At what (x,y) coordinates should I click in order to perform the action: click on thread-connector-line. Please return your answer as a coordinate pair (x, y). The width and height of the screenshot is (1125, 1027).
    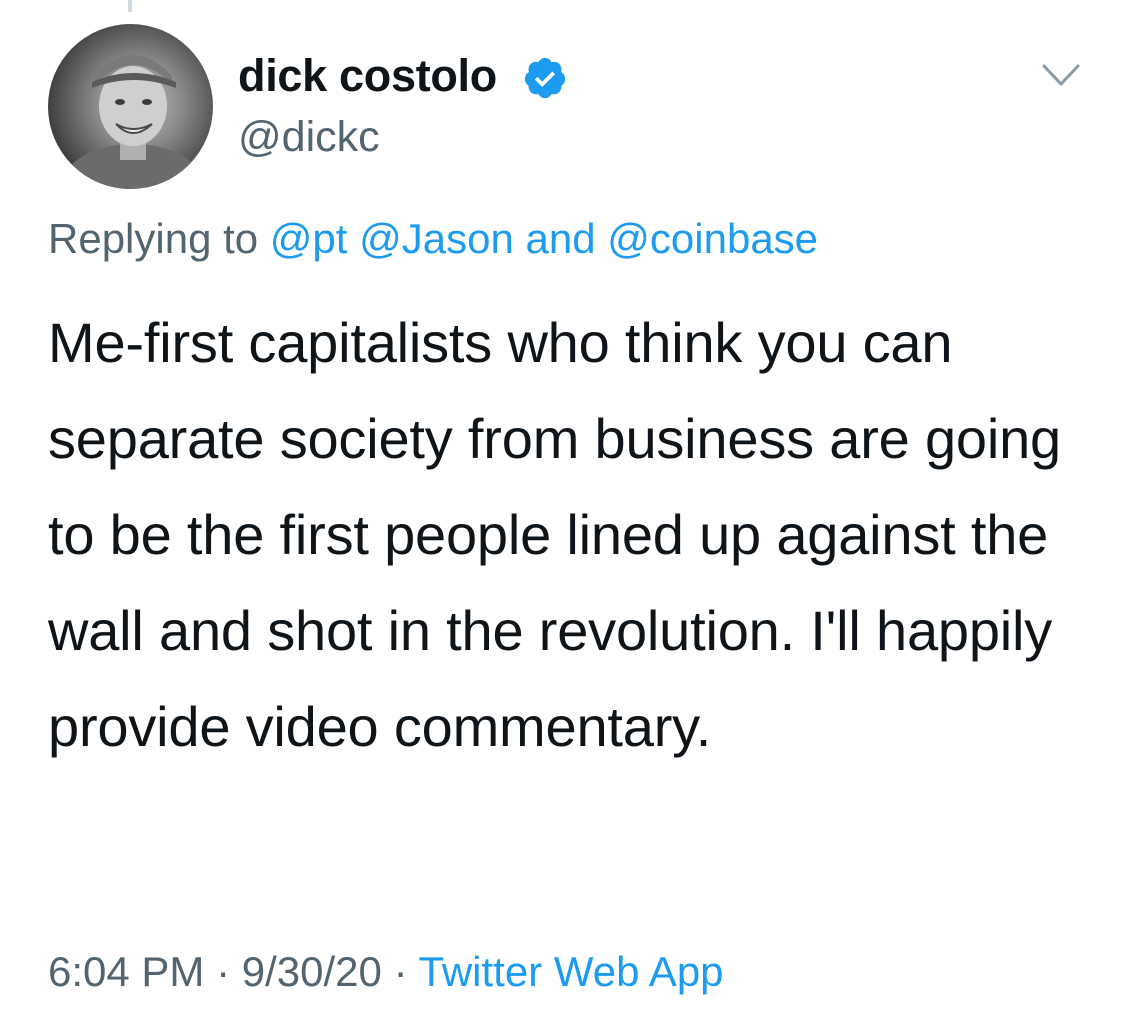
    Looking at the image, I should click on (130, 6).